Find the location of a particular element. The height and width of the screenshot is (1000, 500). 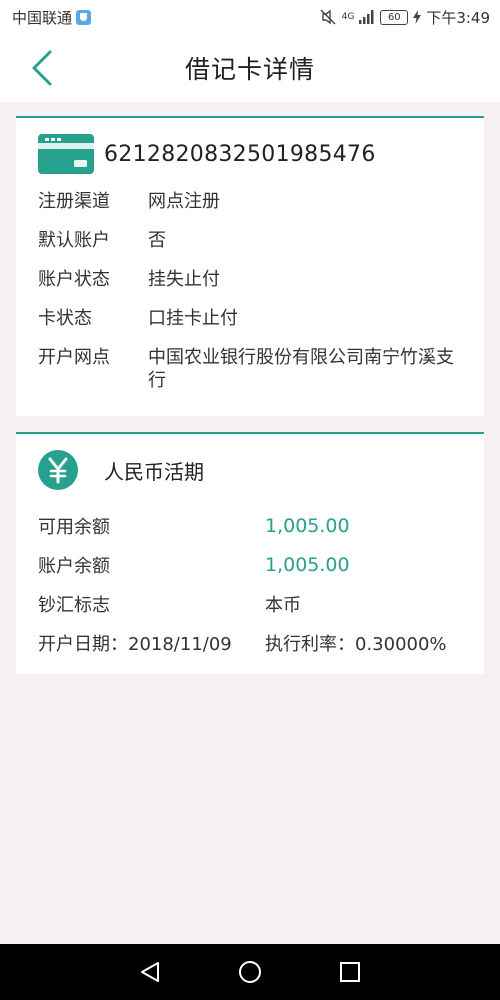

info-row-branch: 开户网点 中国农业银行股份有限公司南宁竹溪支行 is located at coordinates (250, 369).